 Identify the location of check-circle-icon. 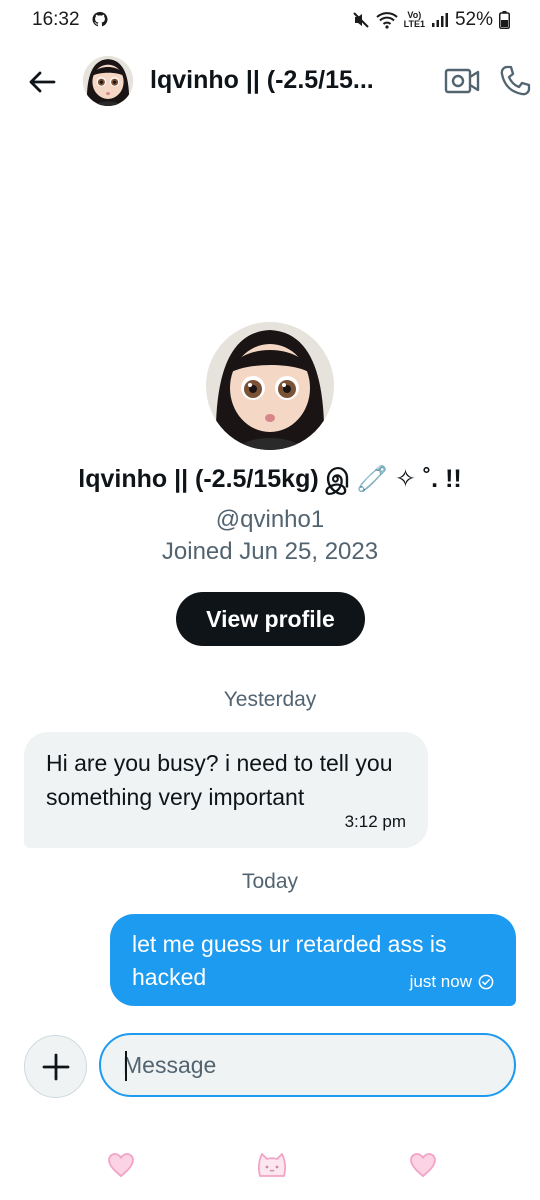
(486, 982).